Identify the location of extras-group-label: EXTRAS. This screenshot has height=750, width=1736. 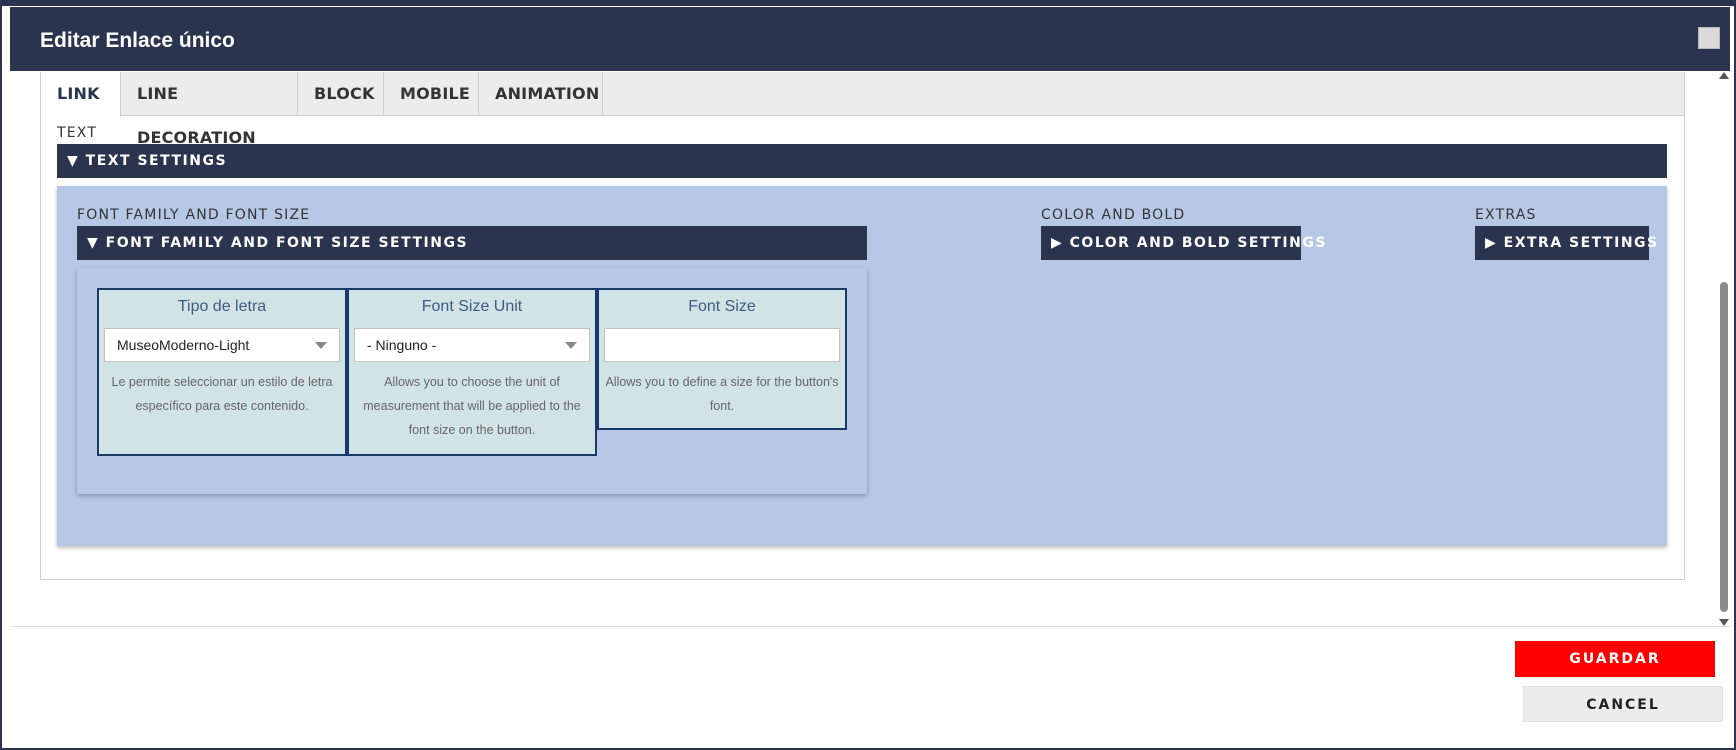
(1506, 215).